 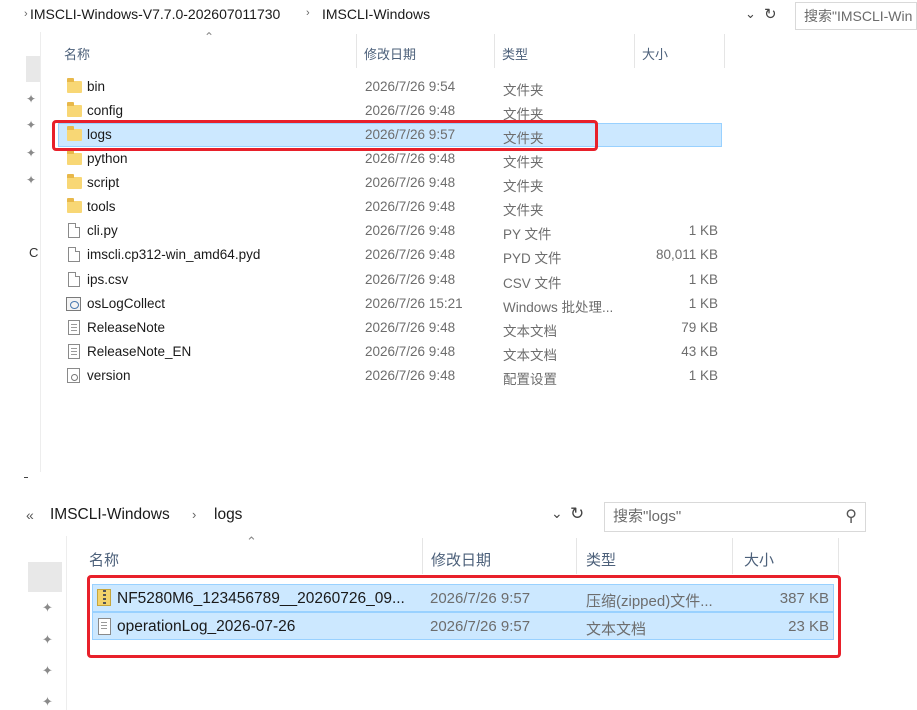 I want to click on list-item: script 2026/7/26 9:48 文件夹, so click(x=390, y=183).